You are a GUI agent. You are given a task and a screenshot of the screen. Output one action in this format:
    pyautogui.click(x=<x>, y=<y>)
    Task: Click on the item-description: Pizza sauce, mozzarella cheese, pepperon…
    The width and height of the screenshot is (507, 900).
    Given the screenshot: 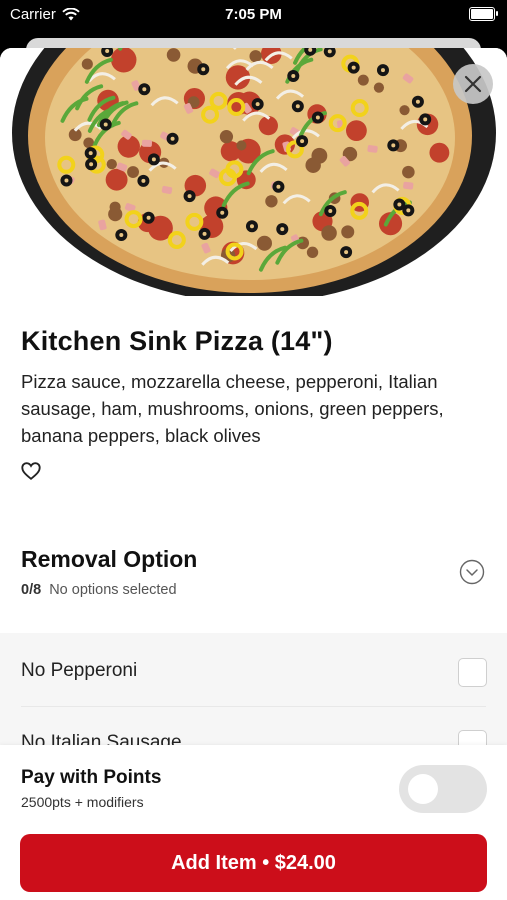 What is the action you would take?
    pyautogui.click(x=232, y=408)
    